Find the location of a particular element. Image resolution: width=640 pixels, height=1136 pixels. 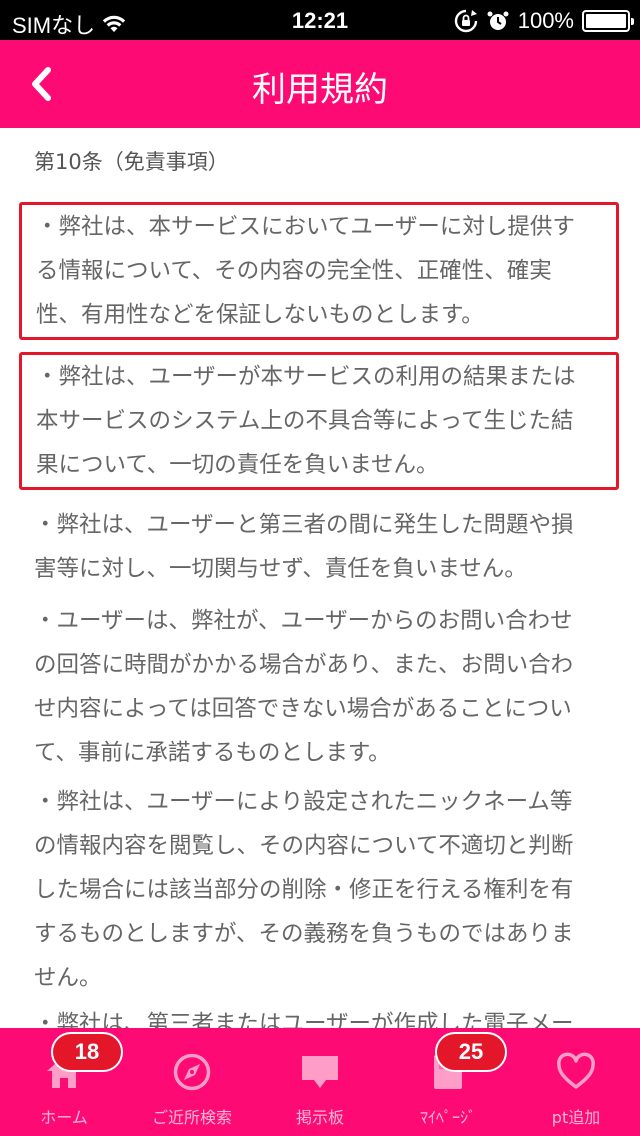

paragraph-line: 害等に対し、一切関与せず、責任を負いません。 is located at coordinates (280, 569).